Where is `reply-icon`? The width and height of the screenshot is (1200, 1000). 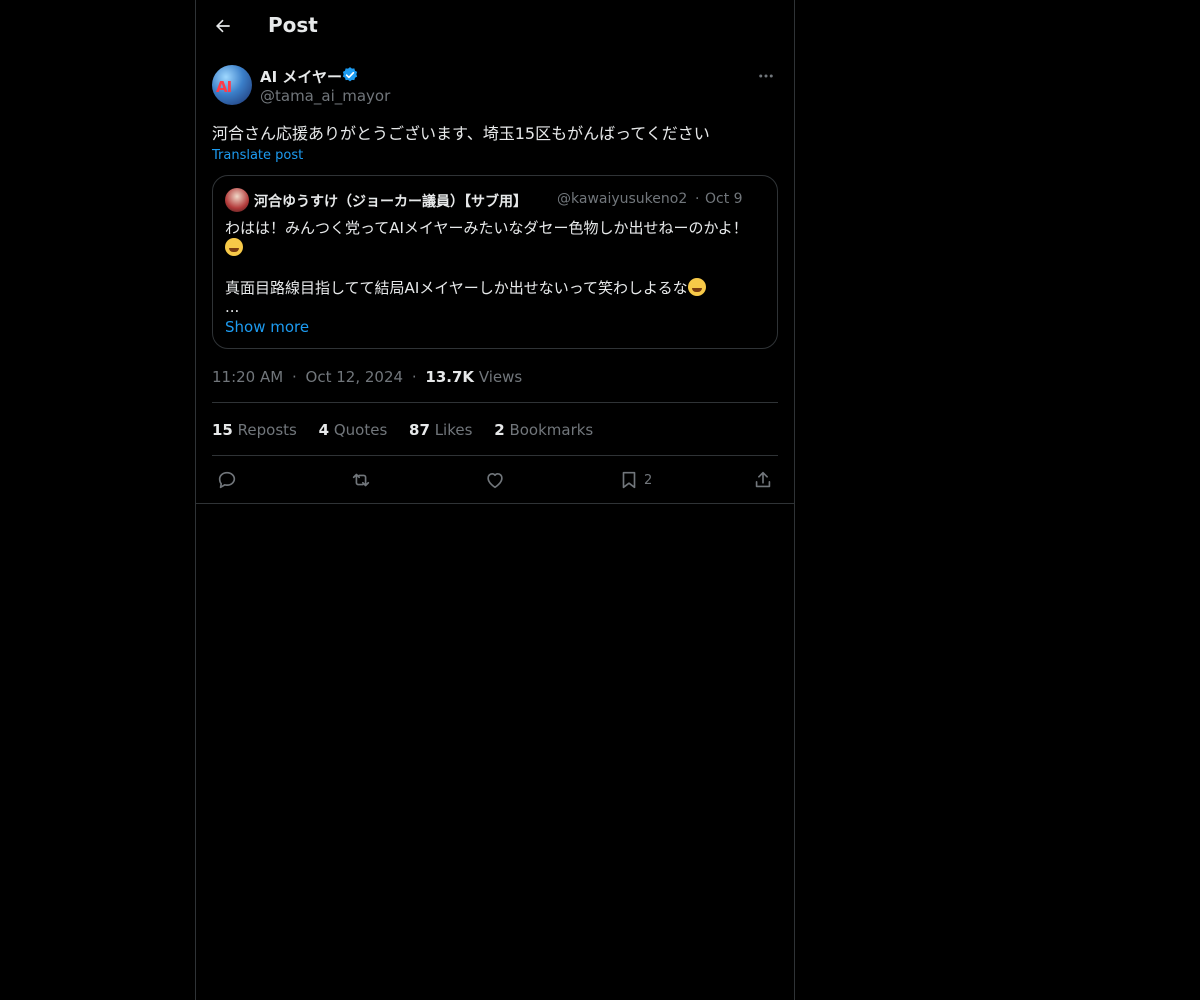 reply-icon is located at coordinates (227, 480).